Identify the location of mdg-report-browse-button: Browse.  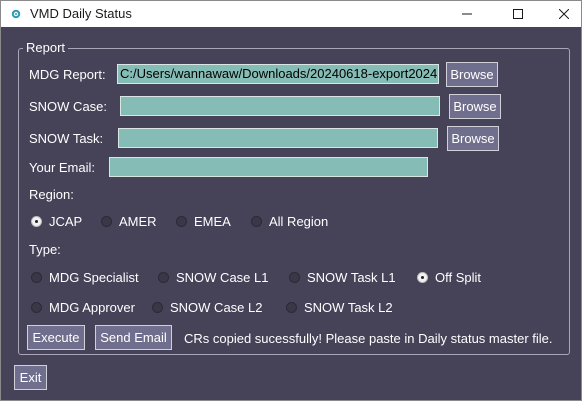
(472, 74).